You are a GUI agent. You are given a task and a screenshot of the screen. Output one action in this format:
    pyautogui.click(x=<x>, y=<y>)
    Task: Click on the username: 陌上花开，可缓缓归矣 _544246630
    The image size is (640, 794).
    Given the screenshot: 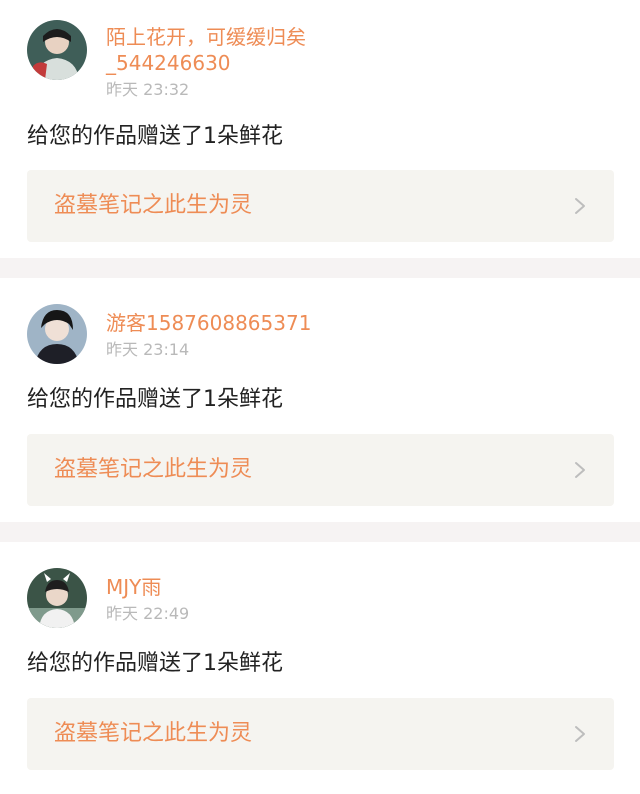 What is the action you would take?
    pyautogui.click(x=276, y=50)
    